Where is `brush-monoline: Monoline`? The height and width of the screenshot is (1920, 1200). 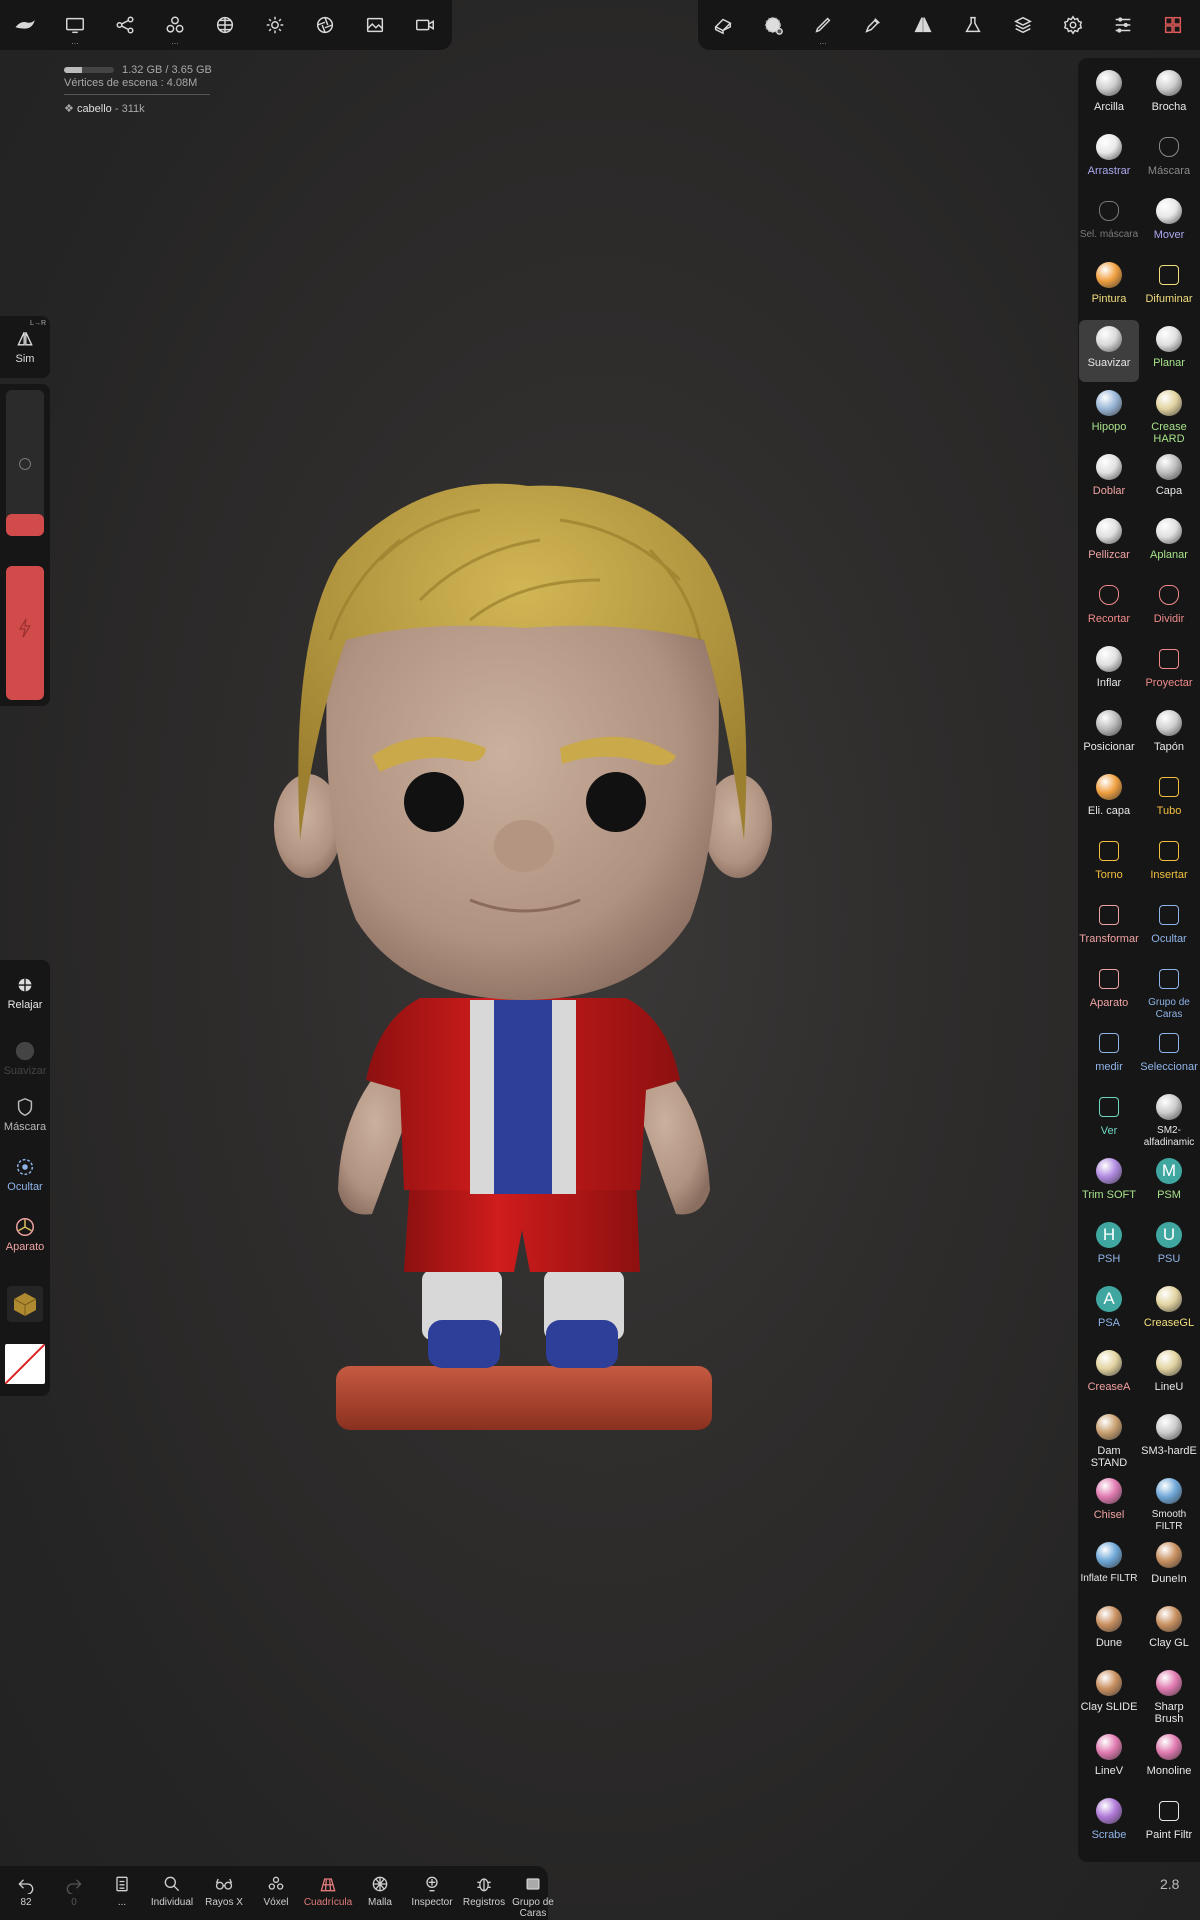 brush-monoline: Monoline is located at coordinates (1169, 1759).